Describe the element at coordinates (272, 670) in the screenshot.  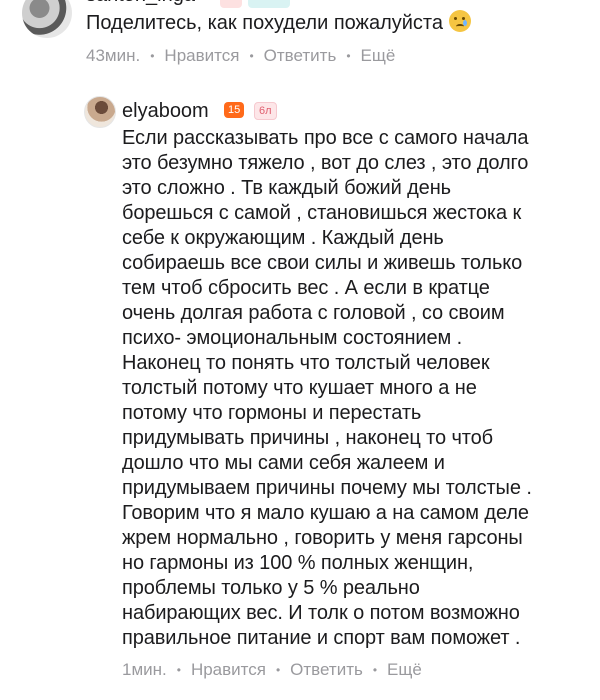
I see `comment-actions: 1мин. • Нравится • Ответить • Ещё` at that location.